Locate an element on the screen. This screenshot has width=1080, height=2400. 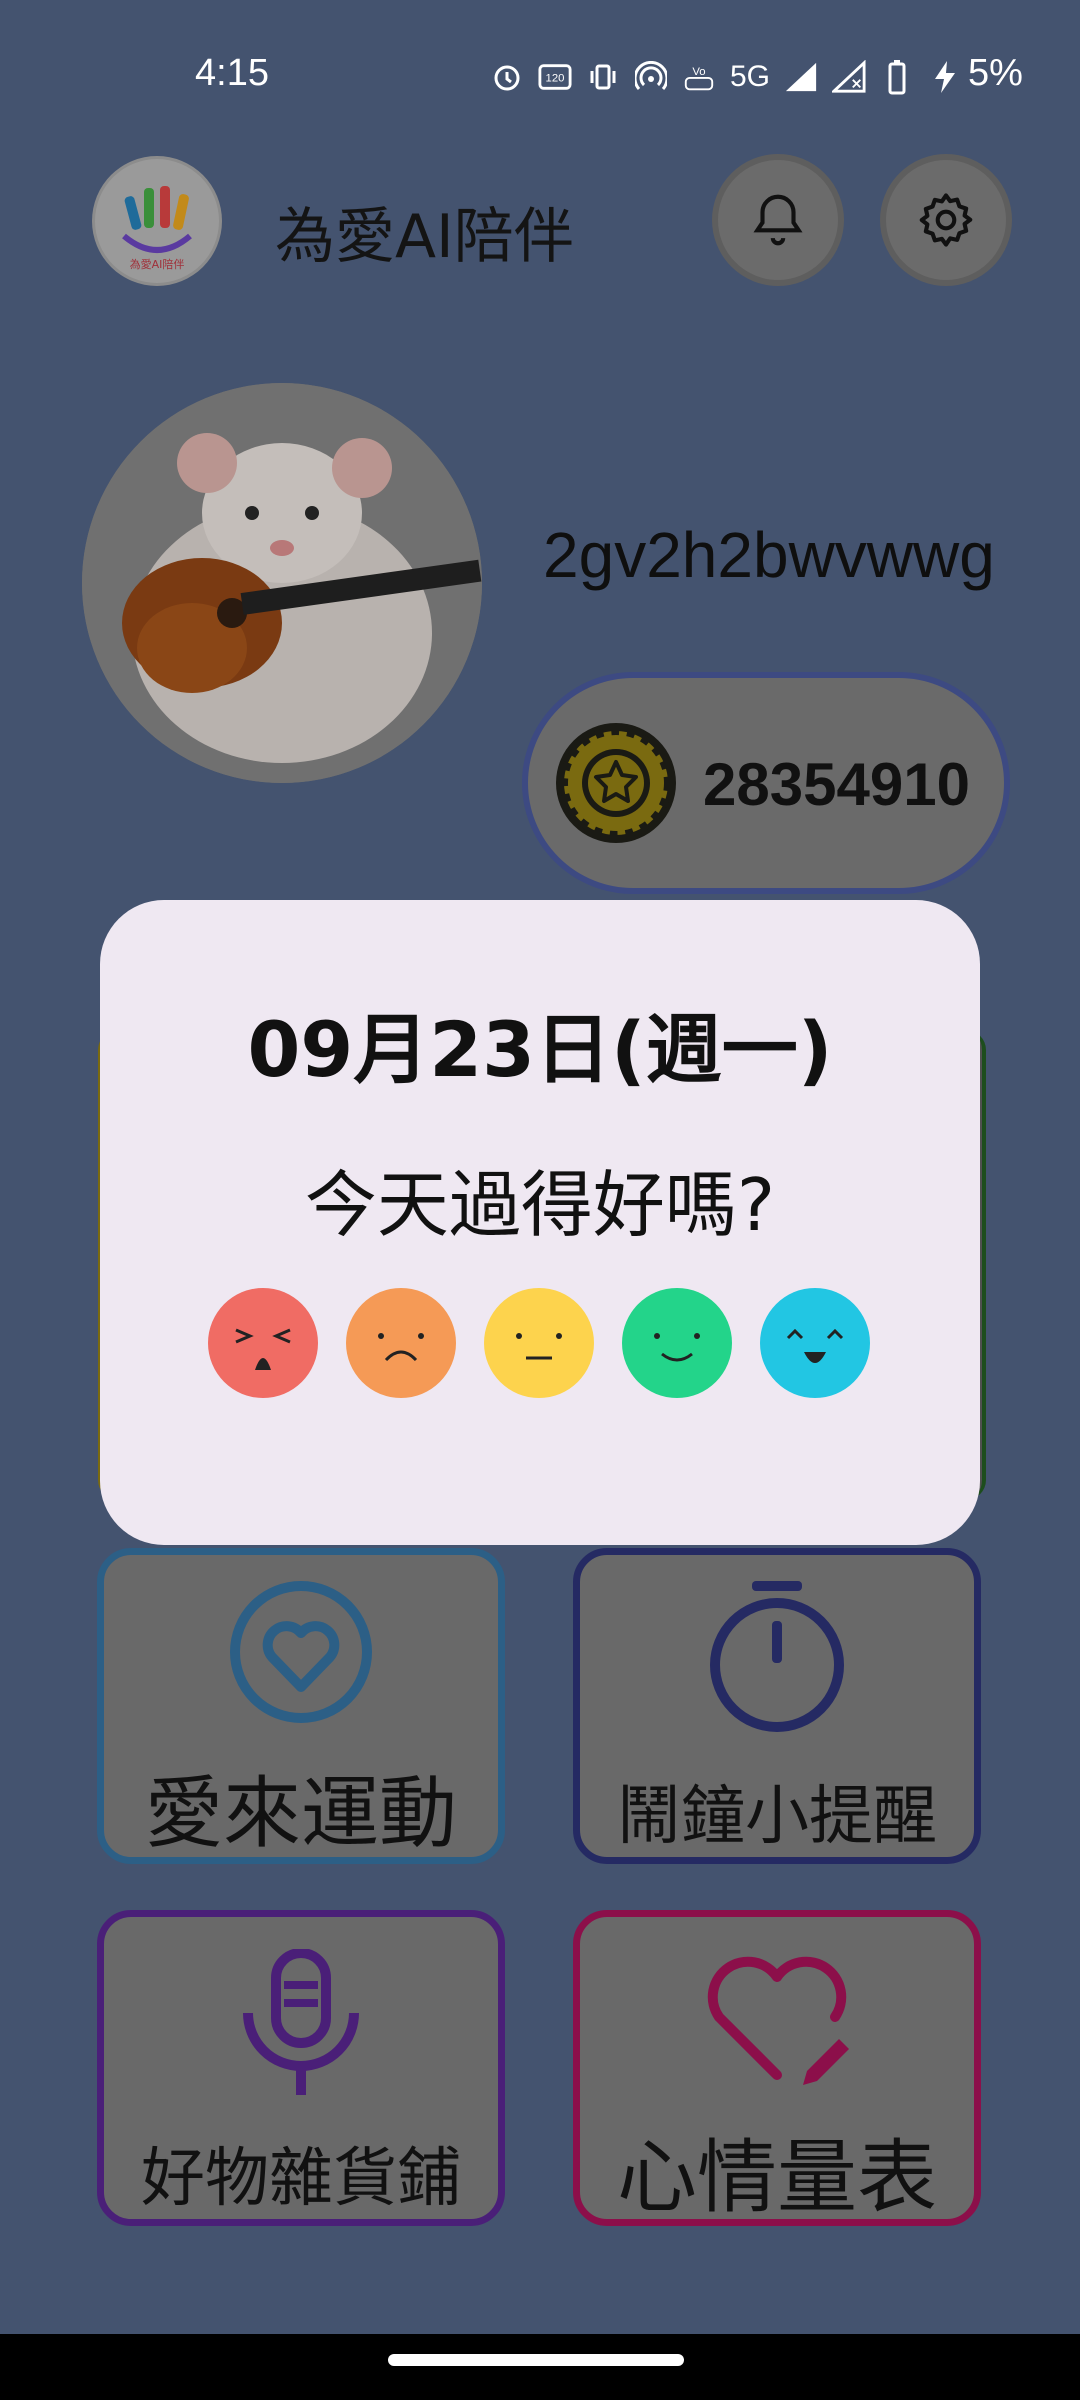
status-bar: 4:15 120 Vo 5G 5% is located at coordinates (540, 75).